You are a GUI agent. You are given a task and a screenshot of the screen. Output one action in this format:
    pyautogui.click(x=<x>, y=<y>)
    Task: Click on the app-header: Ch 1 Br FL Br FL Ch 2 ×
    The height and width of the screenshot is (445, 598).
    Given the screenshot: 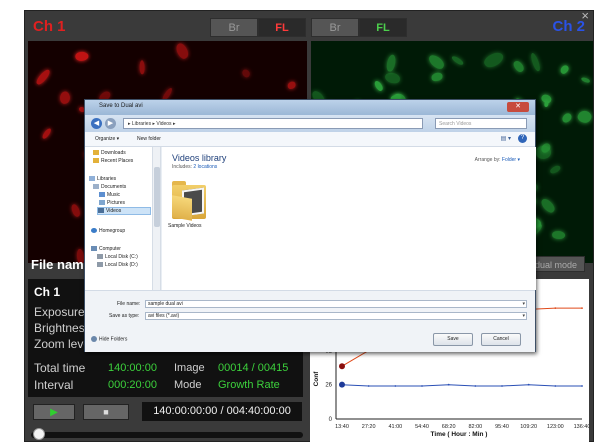 What is the action you would take?
    pyautogui.click(x=309, y=24)
    